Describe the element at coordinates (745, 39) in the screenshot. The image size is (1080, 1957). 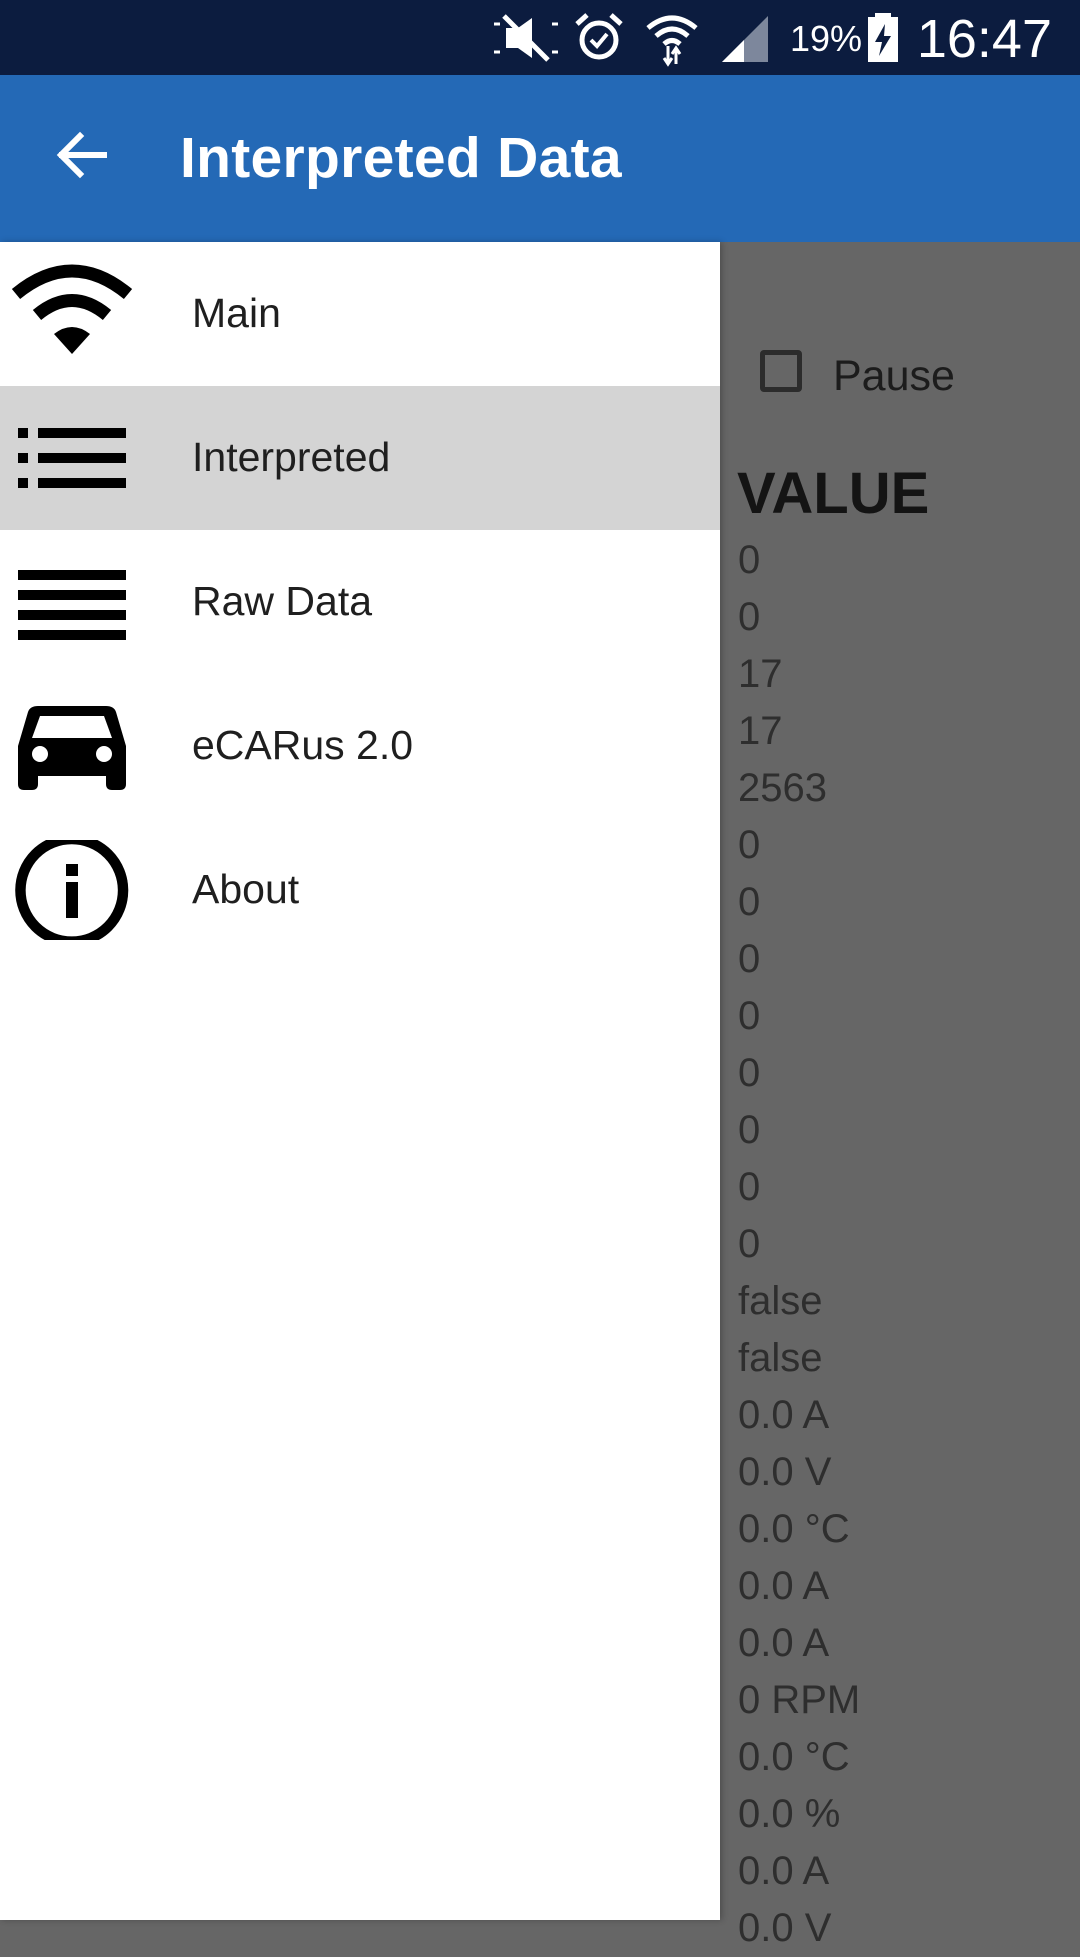
I see `cell-signal-icon` at that location.